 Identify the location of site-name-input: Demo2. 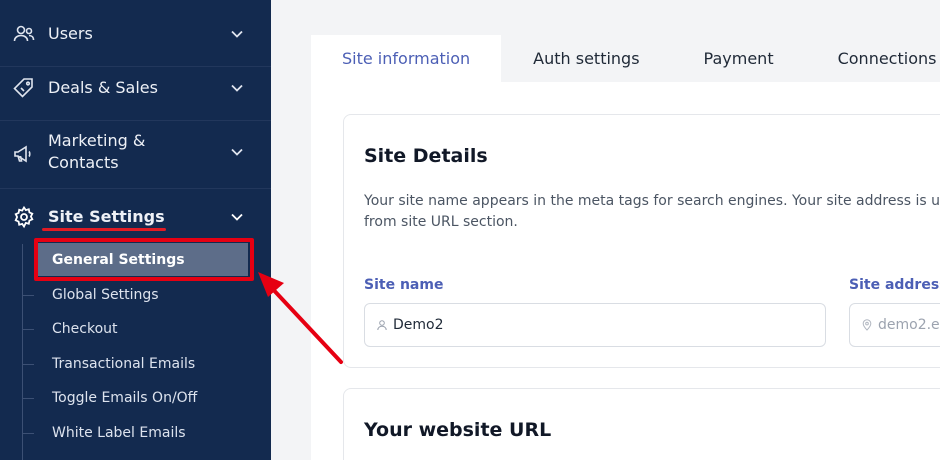
(595, 325).